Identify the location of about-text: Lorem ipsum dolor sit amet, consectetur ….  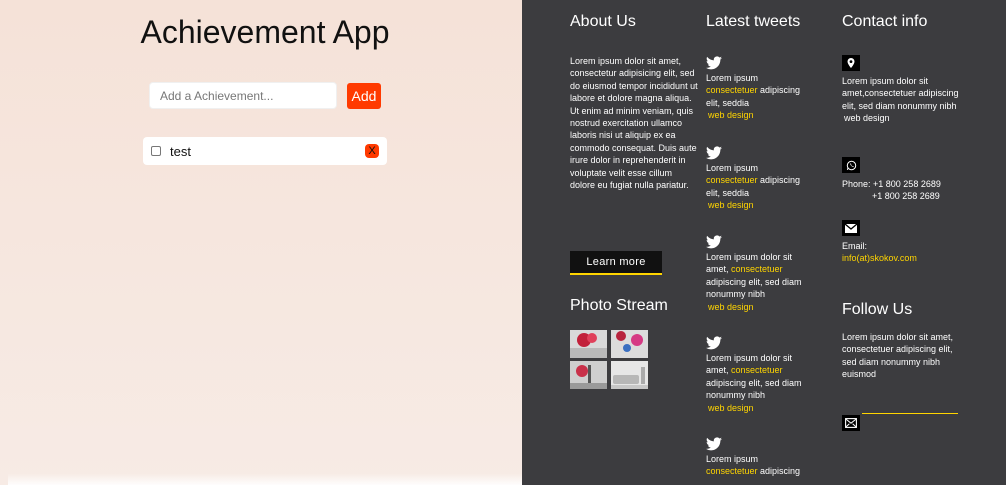
(634, 123).